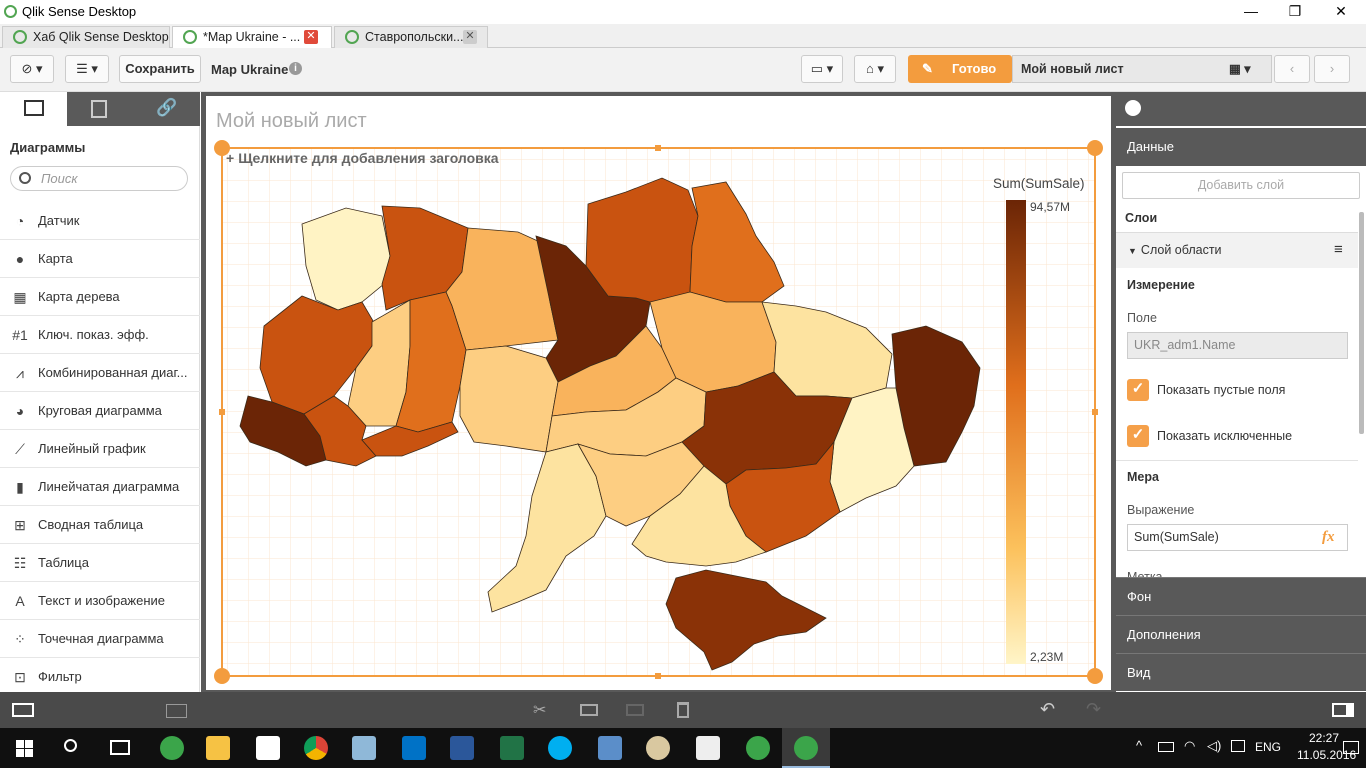 This screenshot has width=1366, height=768. What do you see at coordinates (70, 745) in the screenshot?
I see `search-icon` at bounding box center [70, 745].